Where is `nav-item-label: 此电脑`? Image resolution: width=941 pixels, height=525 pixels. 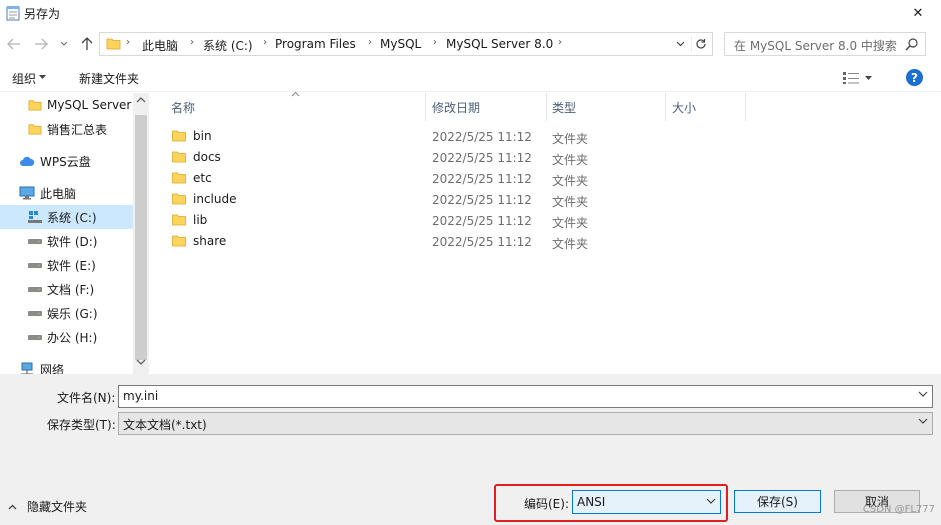
nav-item-label: 此电脑 is located at coordinates (58, 193).